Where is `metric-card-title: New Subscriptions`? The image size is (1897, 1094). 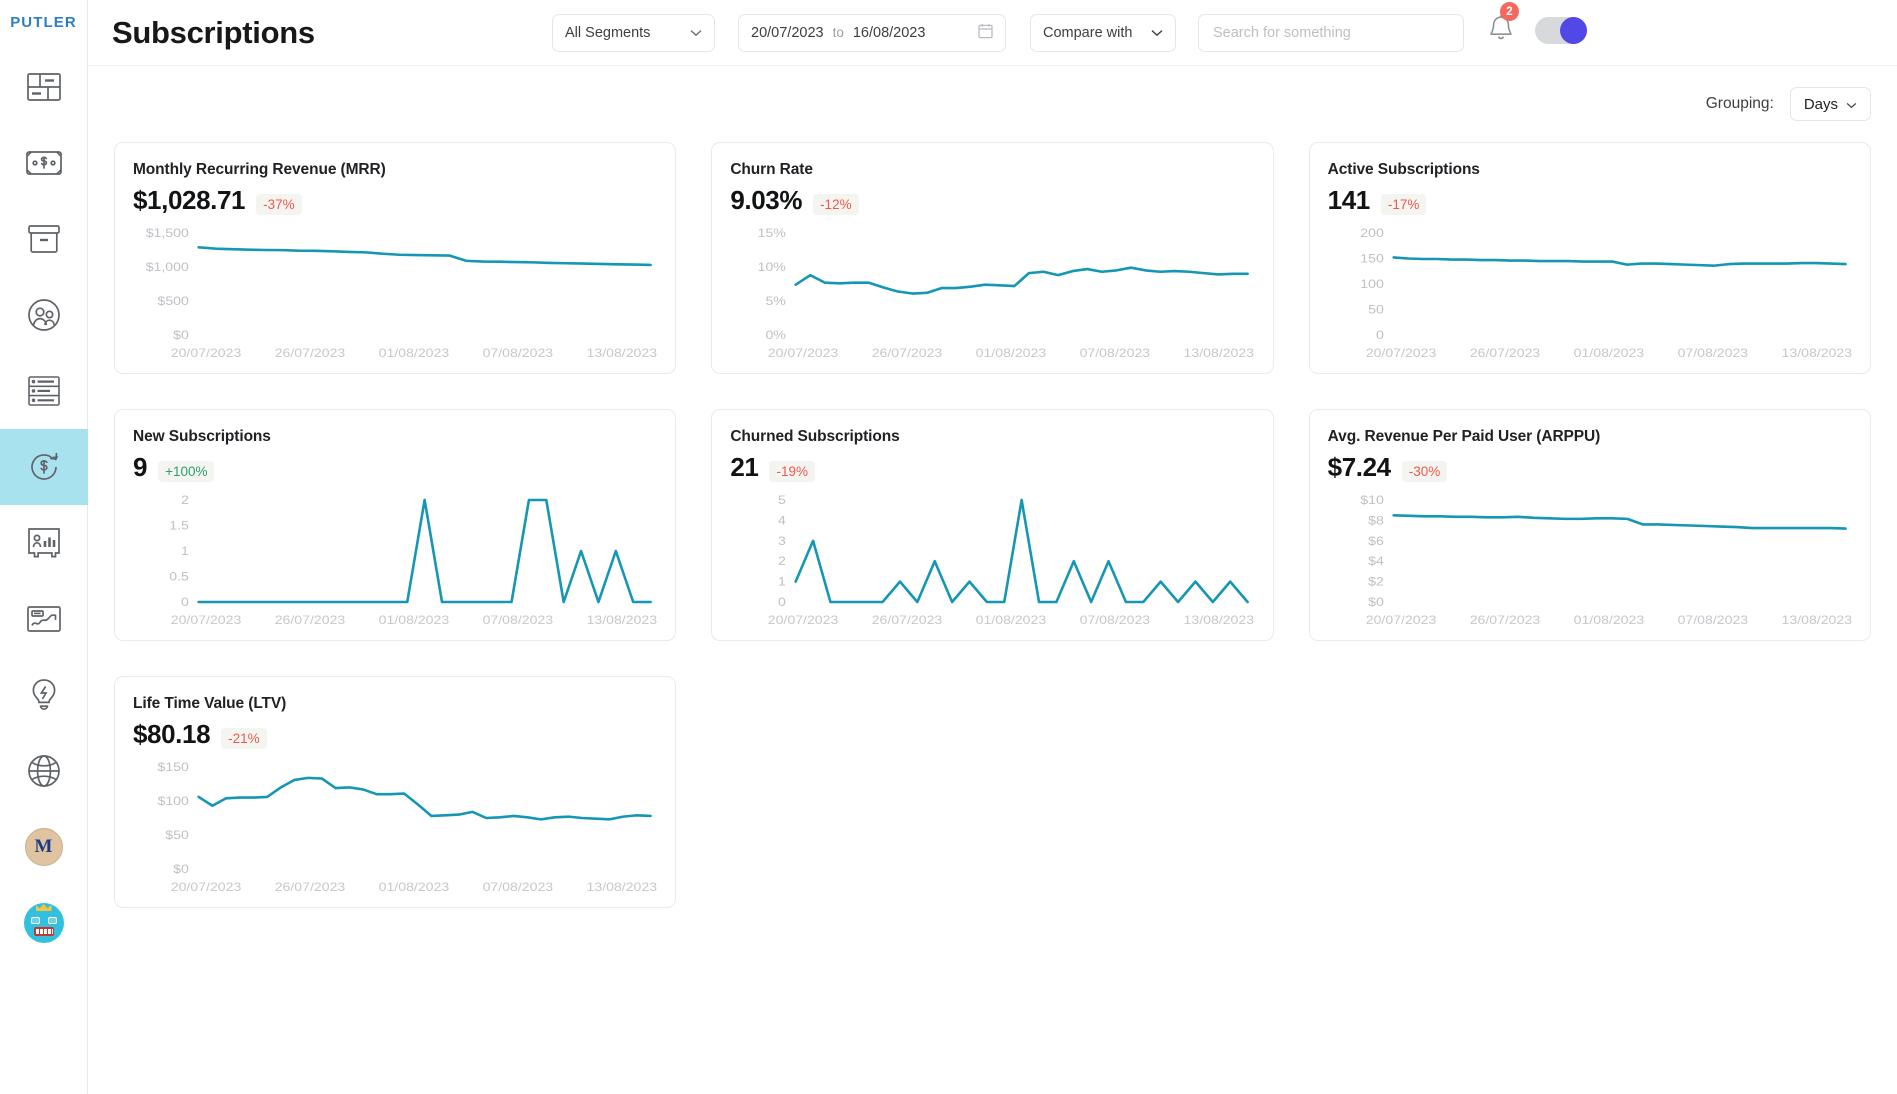
metric-card-title: New Subscriptions is located at coordinates (202, 436).